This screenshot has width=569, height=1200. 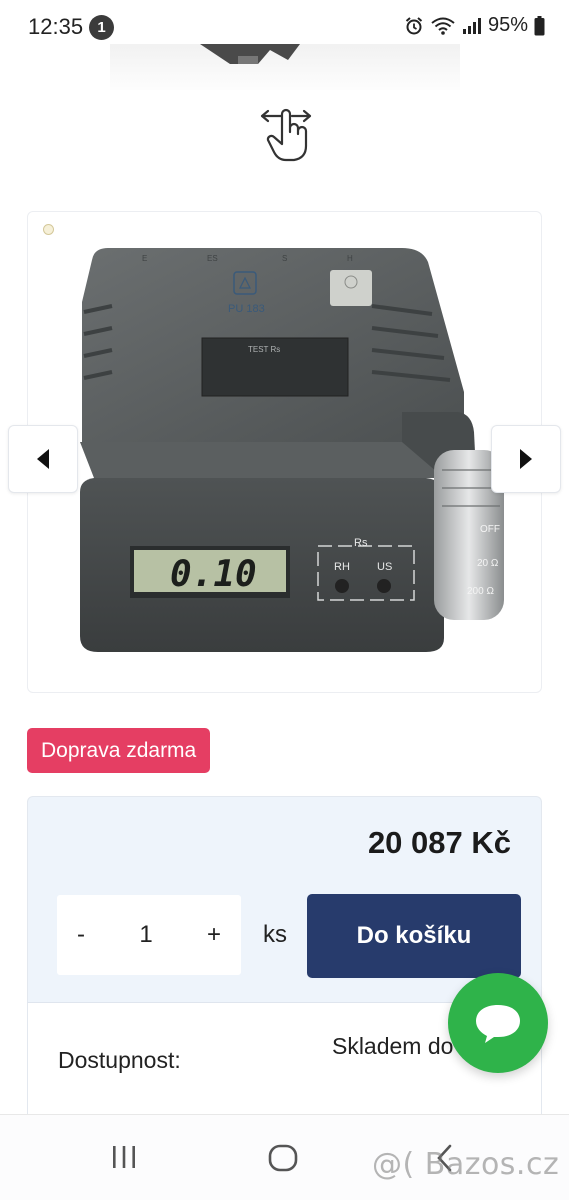 What do you see at coordinates (81, 935) in the screenshot?
I see `qty-minus-button: -` at bounding box center [81, 935].